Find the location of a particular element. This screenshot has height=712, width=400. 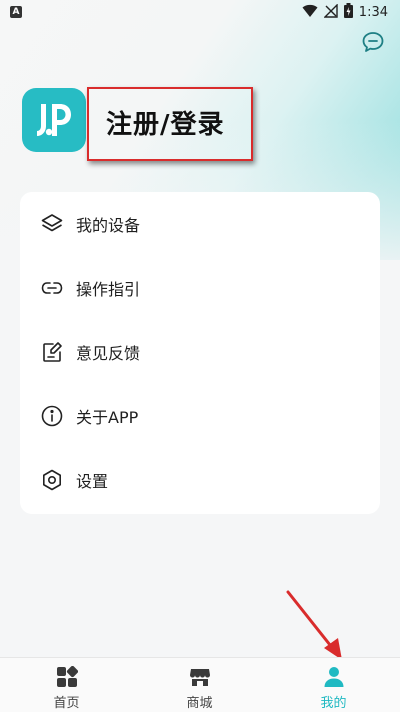

menu-item-label: 关于APP is located at coordinates (107, 417).